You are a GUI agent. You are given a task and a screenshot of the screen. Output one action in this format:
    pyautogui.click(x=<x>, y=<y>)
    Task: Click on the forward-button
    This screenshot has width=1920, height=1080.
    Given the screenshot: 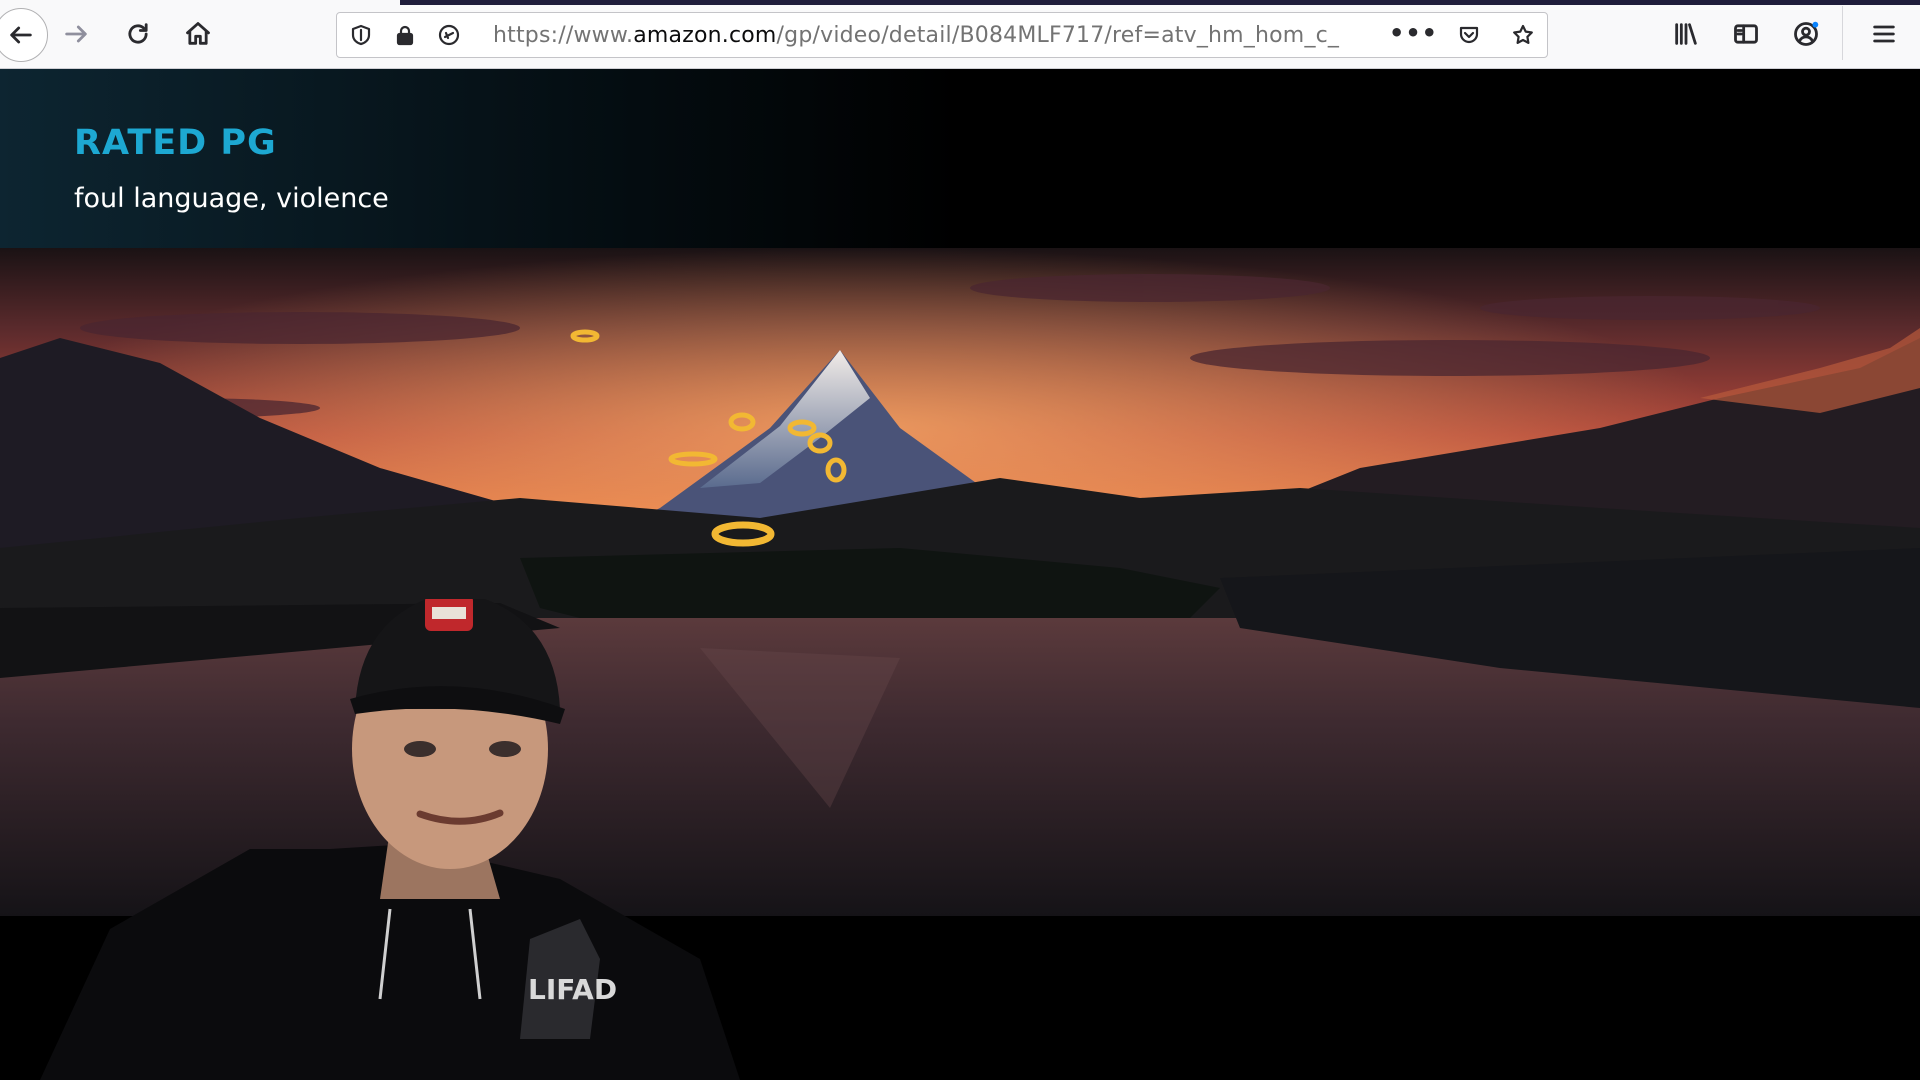 What is the action you would take?
    pyautogui.click(x=76, y=34)
    